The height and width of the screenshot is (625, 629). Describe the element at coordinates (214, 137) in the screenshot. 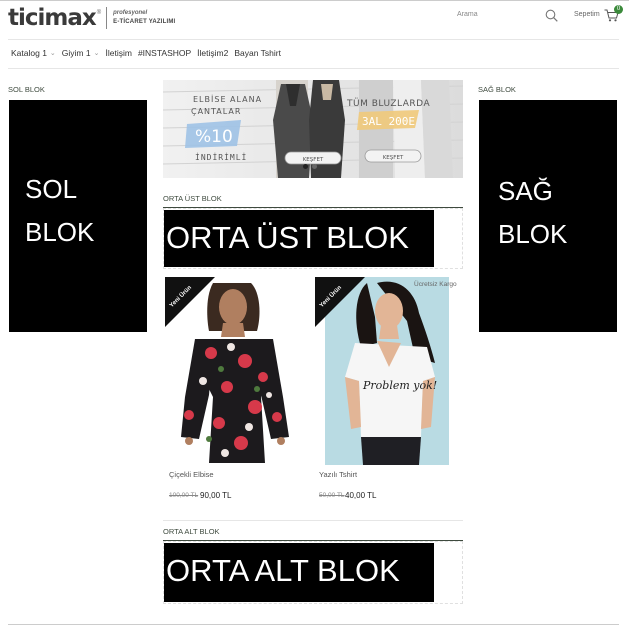

I see `slide-left-big: %10` at that location.